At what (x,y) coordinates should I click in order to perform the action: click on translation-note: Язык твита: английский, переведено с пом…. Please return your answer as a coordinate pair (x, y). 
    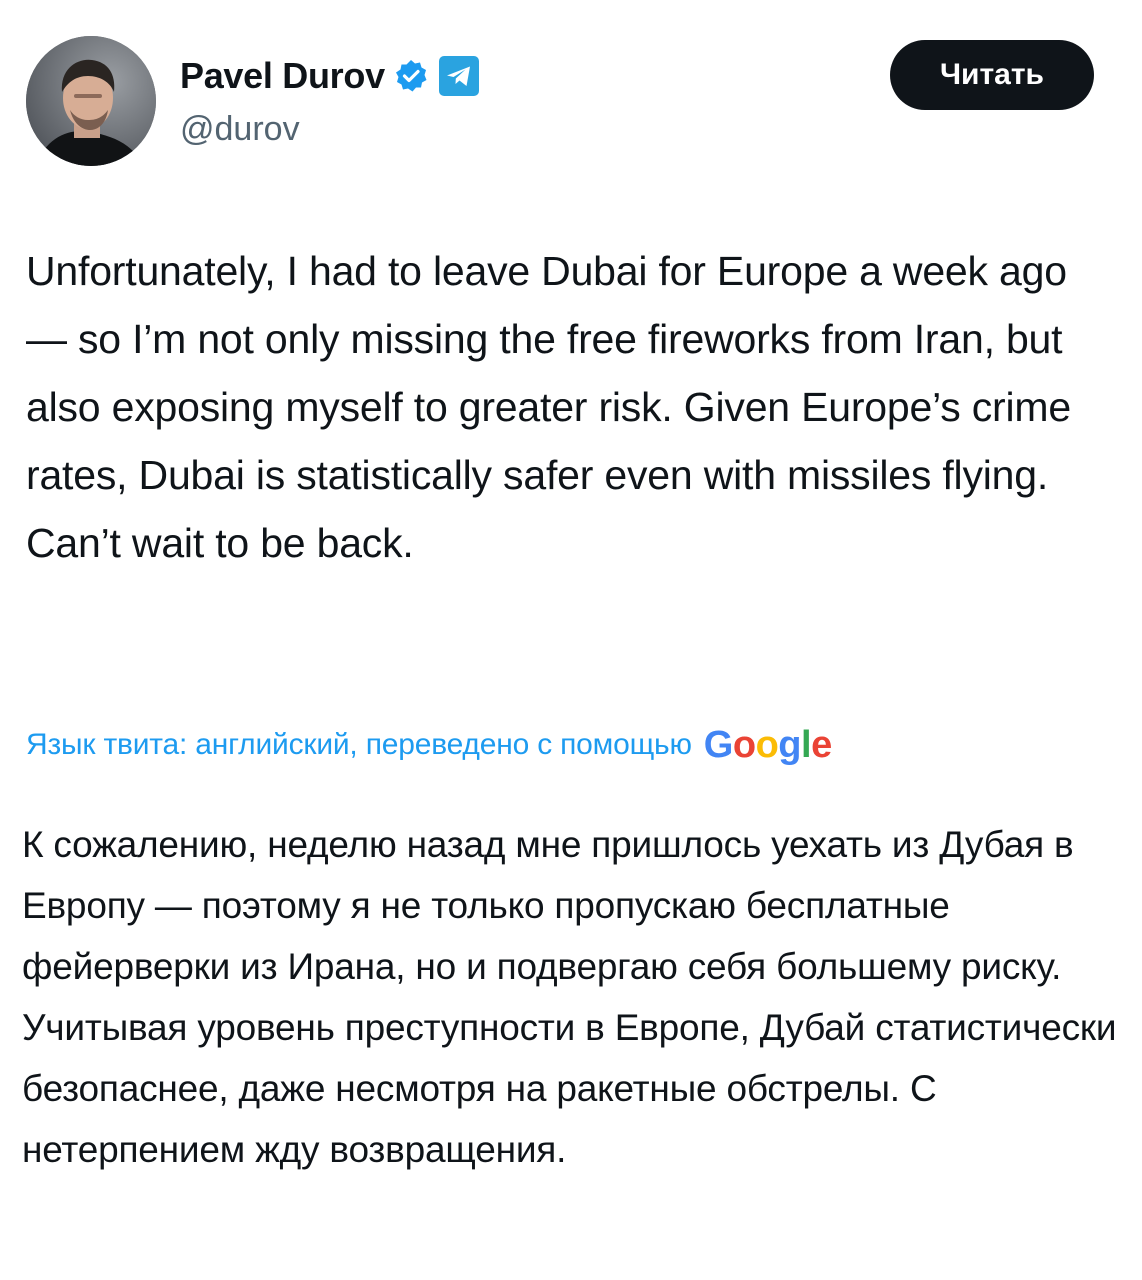
    Looking at the image, I should click on (429, 745).